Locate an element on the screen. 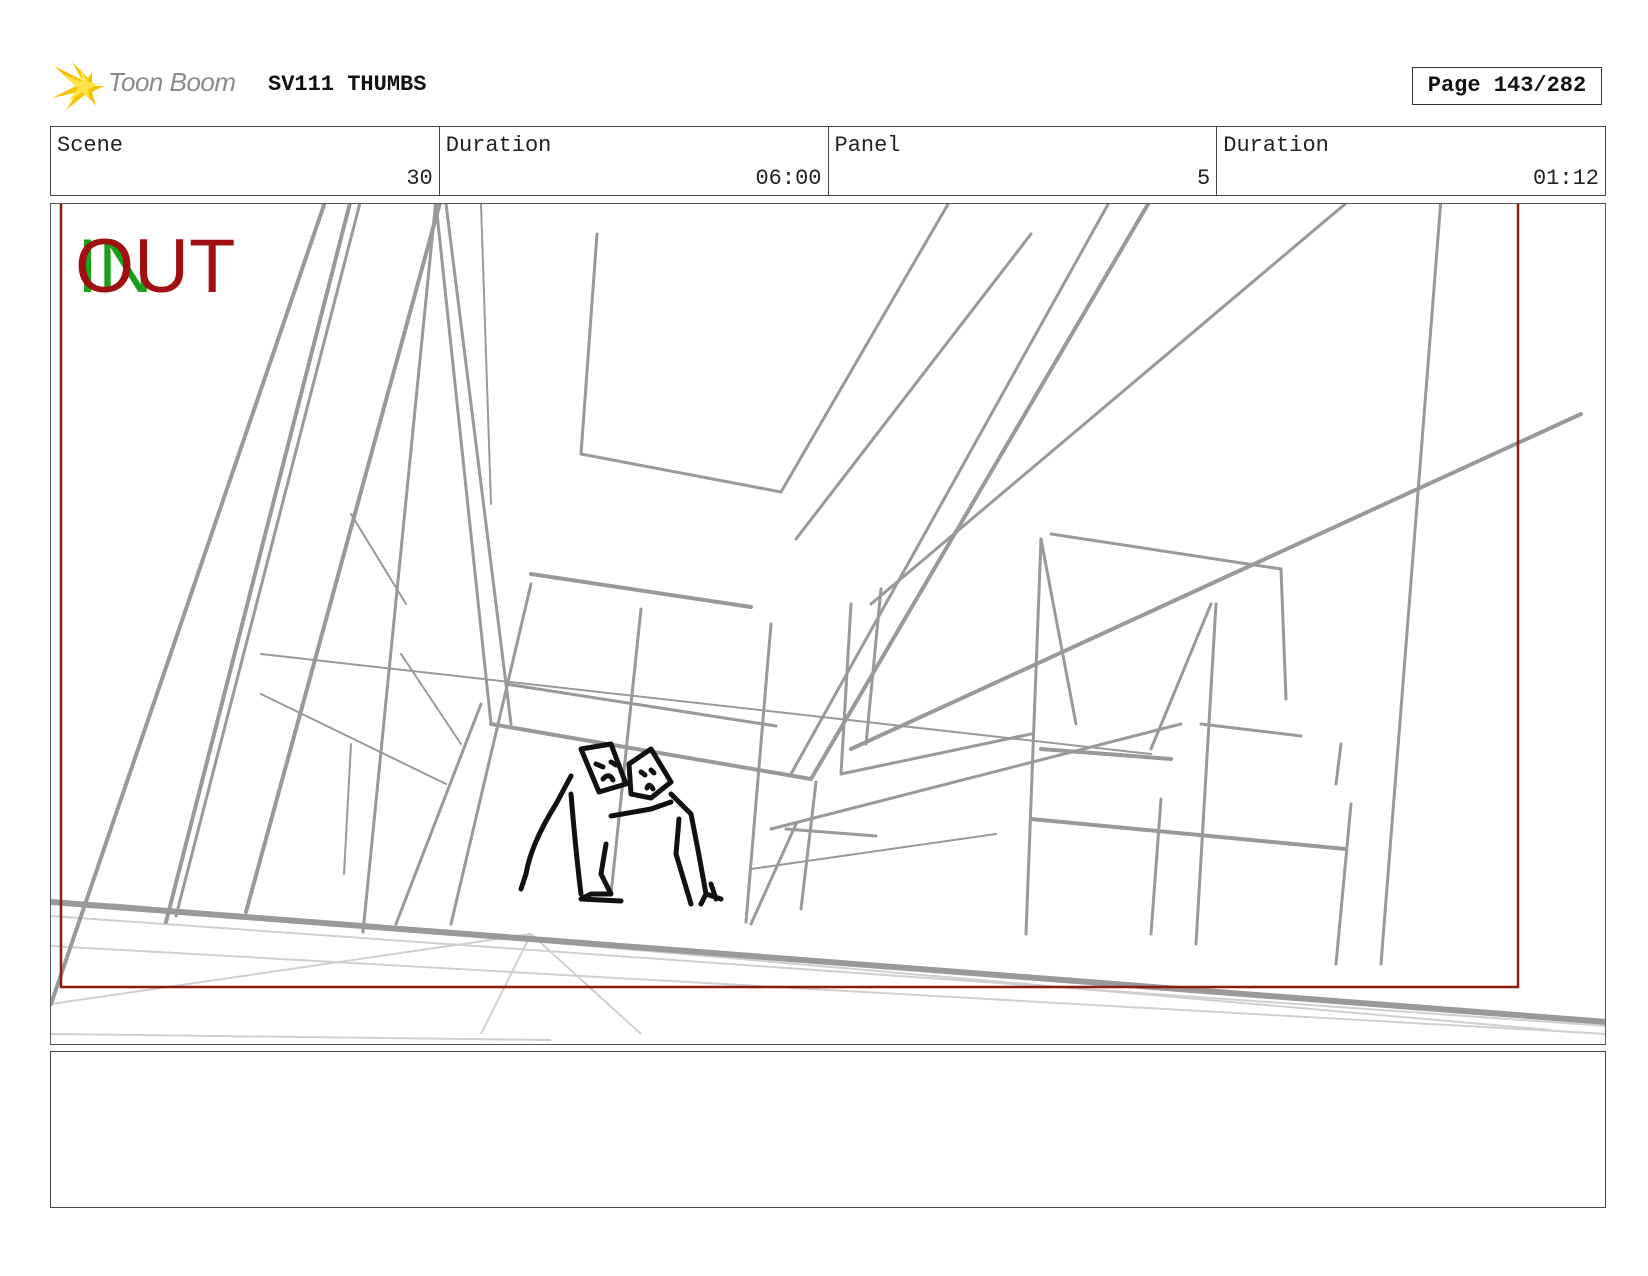 The width and height of the screenshot is (1648, 1276). logo-text: Toon Boom is located at coordinates (172, 82).